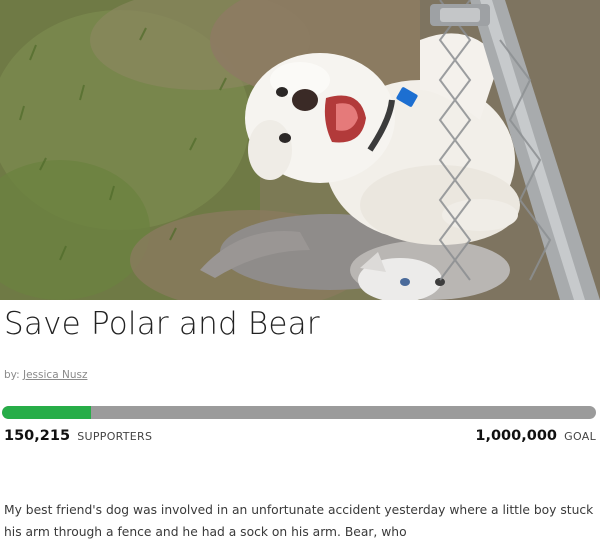 Image resolution: width=600 pixels, height=544 pixels. I want to click on author-link: Jessica Nusz, so click(55, 375).